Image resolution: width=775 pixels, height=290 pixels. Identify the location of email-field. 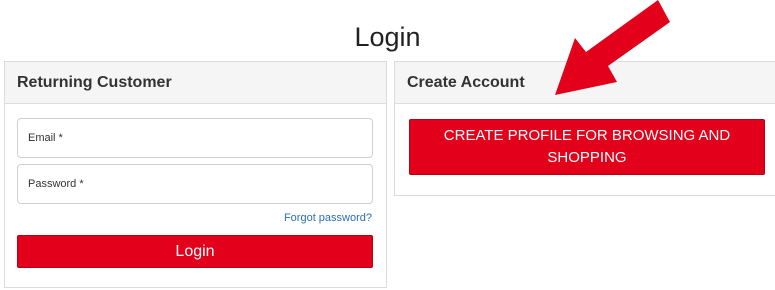
(195, 138).